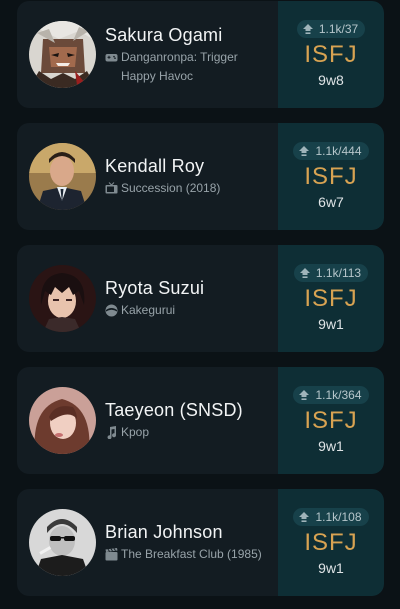 This screenshot has width=400, height=609. I want to click on type-panel: 1.1k/108 ISFJ 9w1, so click(331, 542).